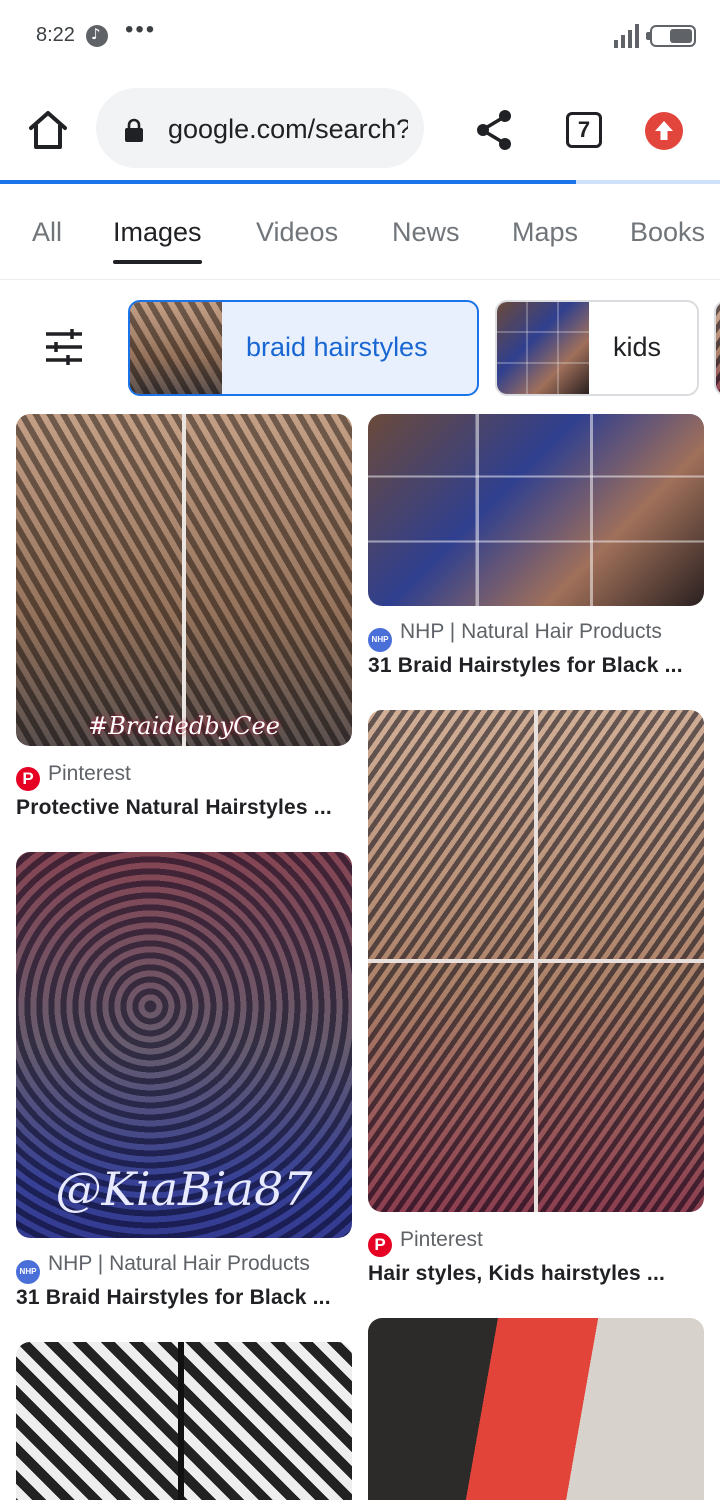 This screenshot has width=720, height=1500. Describe the element at coordinates (637, 347) in the screenshot. I see `chip-label: kids` at that location.